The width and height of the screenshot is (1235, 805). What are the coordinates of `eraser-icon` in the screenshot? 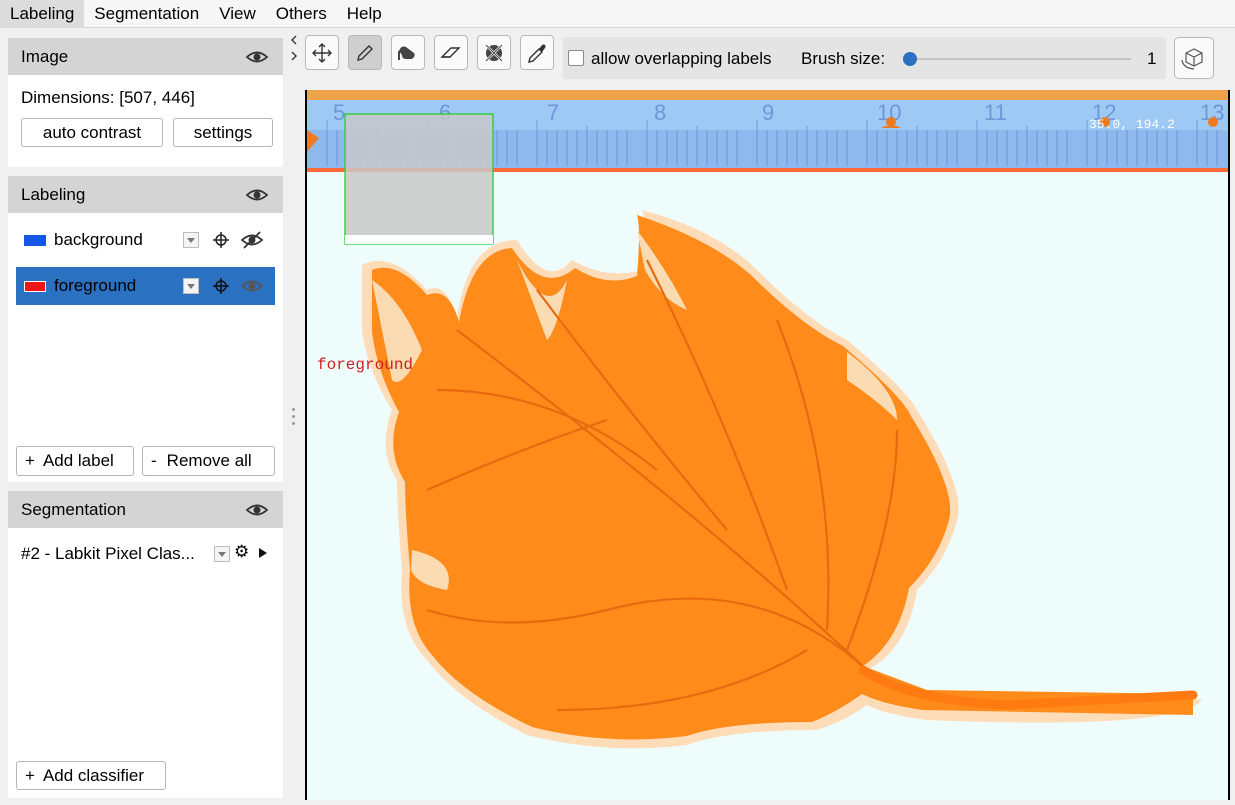 It's located at (450, 52).